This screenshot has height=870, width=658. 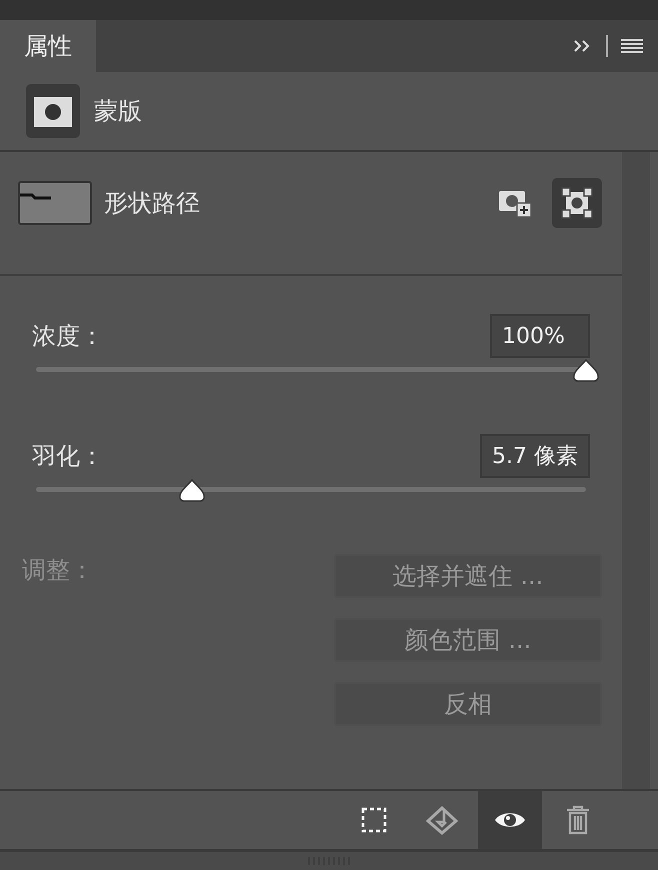 What do you see at coordinates (68, 336) in the screenshot?
I see `slider-label: 浓度：` at bounding box center [68, 336].